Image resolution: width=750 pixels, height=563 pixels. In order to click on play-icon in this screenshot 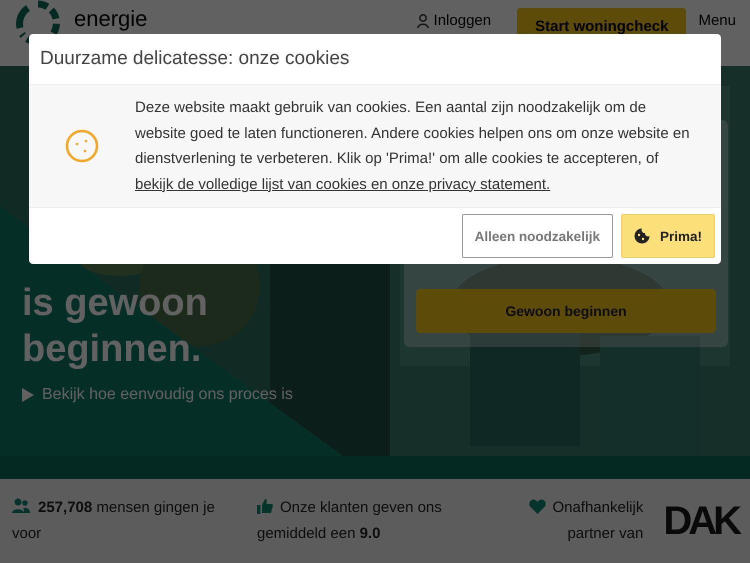, I will do `click(28, 395)`.